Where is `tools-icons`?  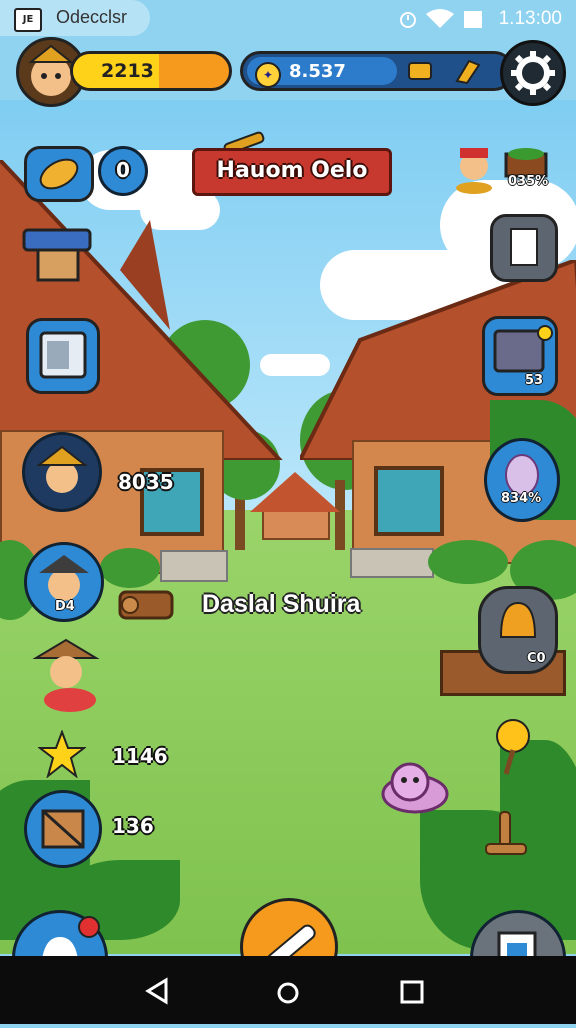
tools-icons is located at coordinates (444, 72).